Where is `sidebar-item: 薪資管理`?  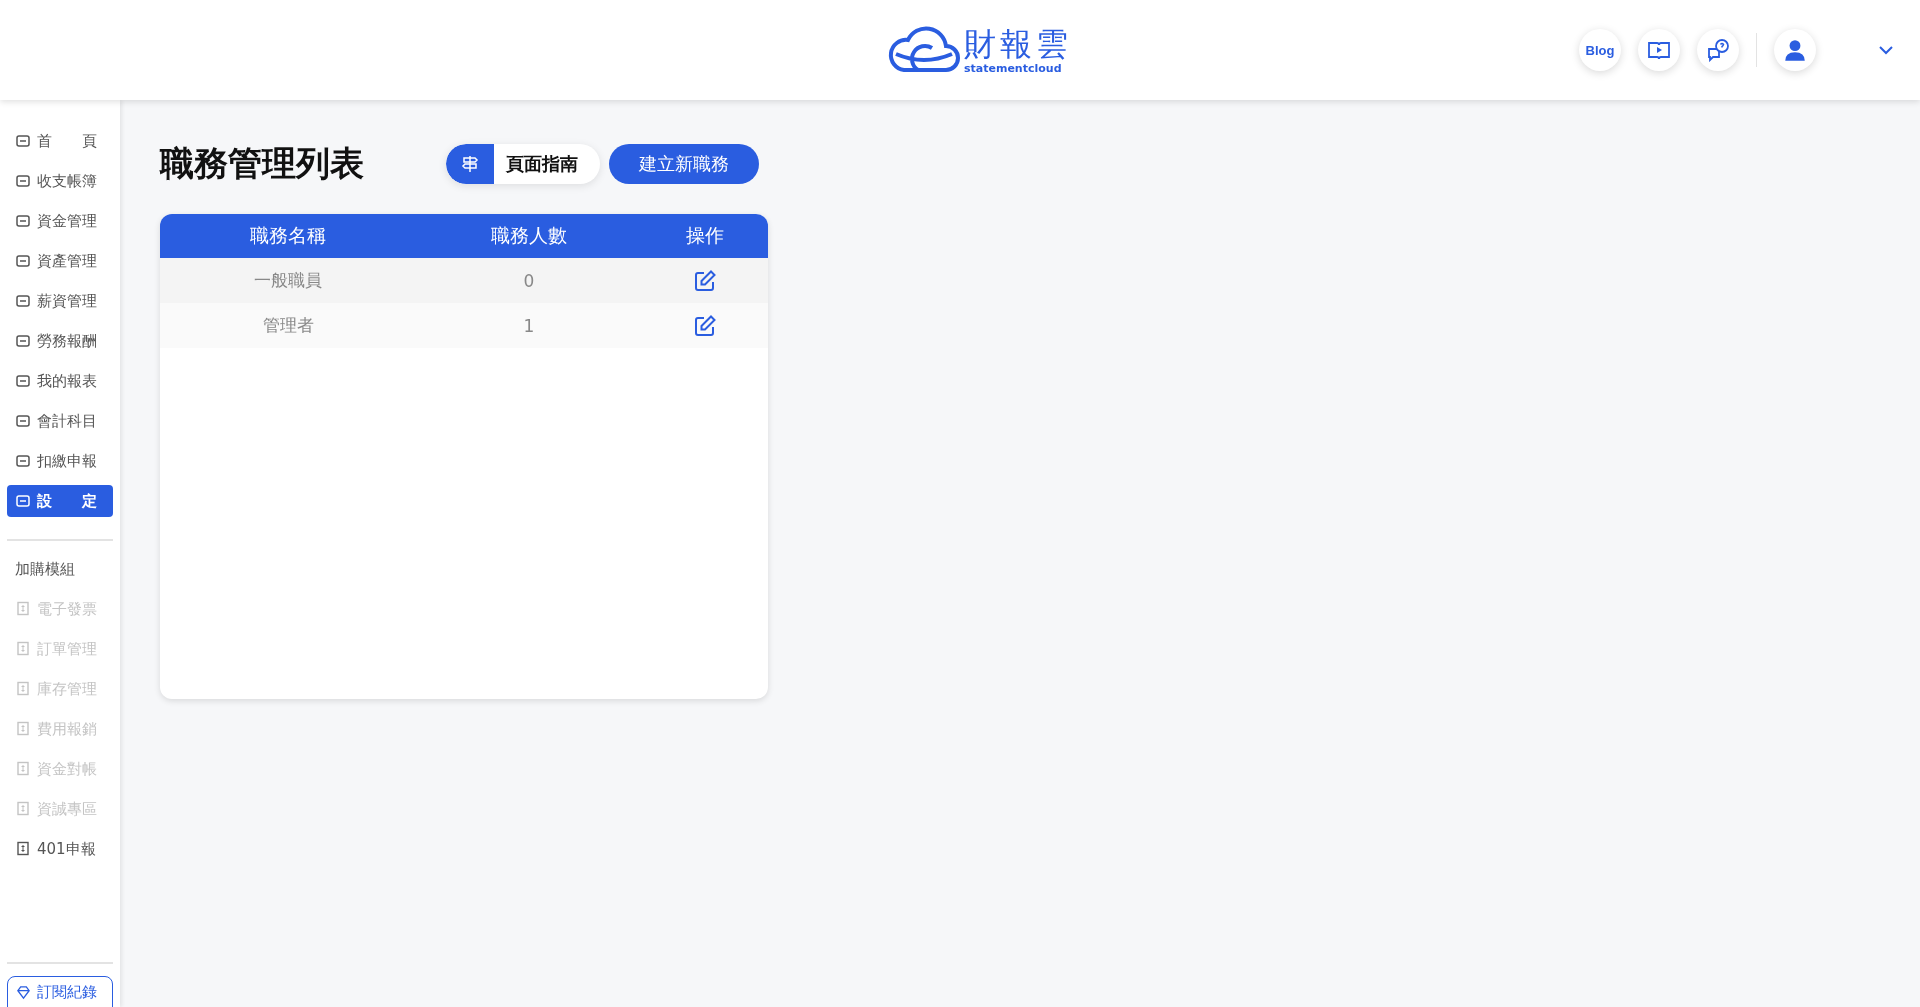
sidebar-item: 薪資管理 is located at coordinates (60, 301).